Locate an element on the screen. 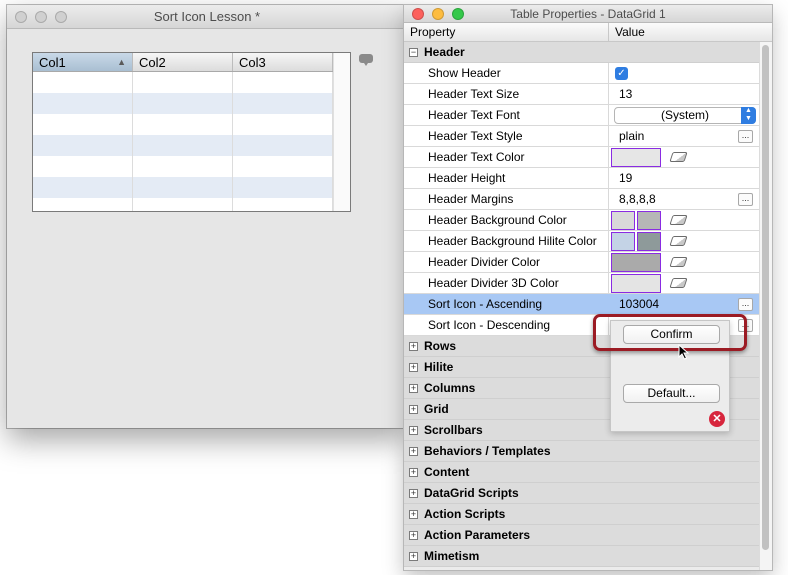 Image resolution: width=788 pixels, height=575 pixels. column-header-col1: Col1 ▲ is located at coordinates (83, 62).